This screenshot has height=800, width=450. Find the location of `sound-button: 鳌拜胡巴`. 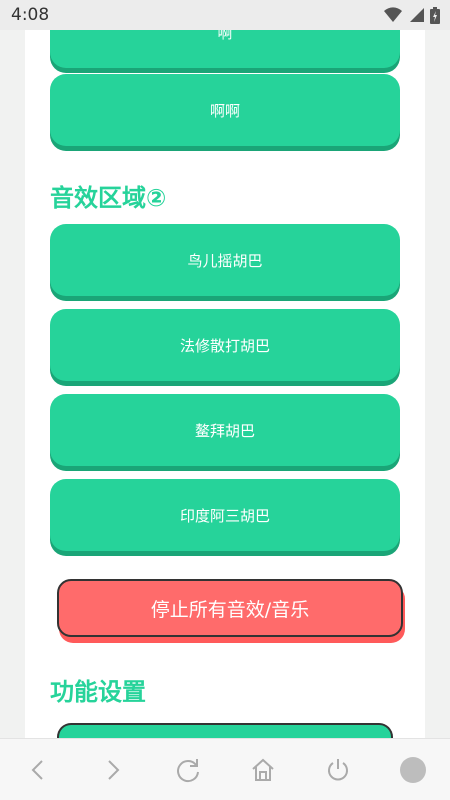

sound-button: 鳌拜胡巴 is located at coordinates (225, 430).